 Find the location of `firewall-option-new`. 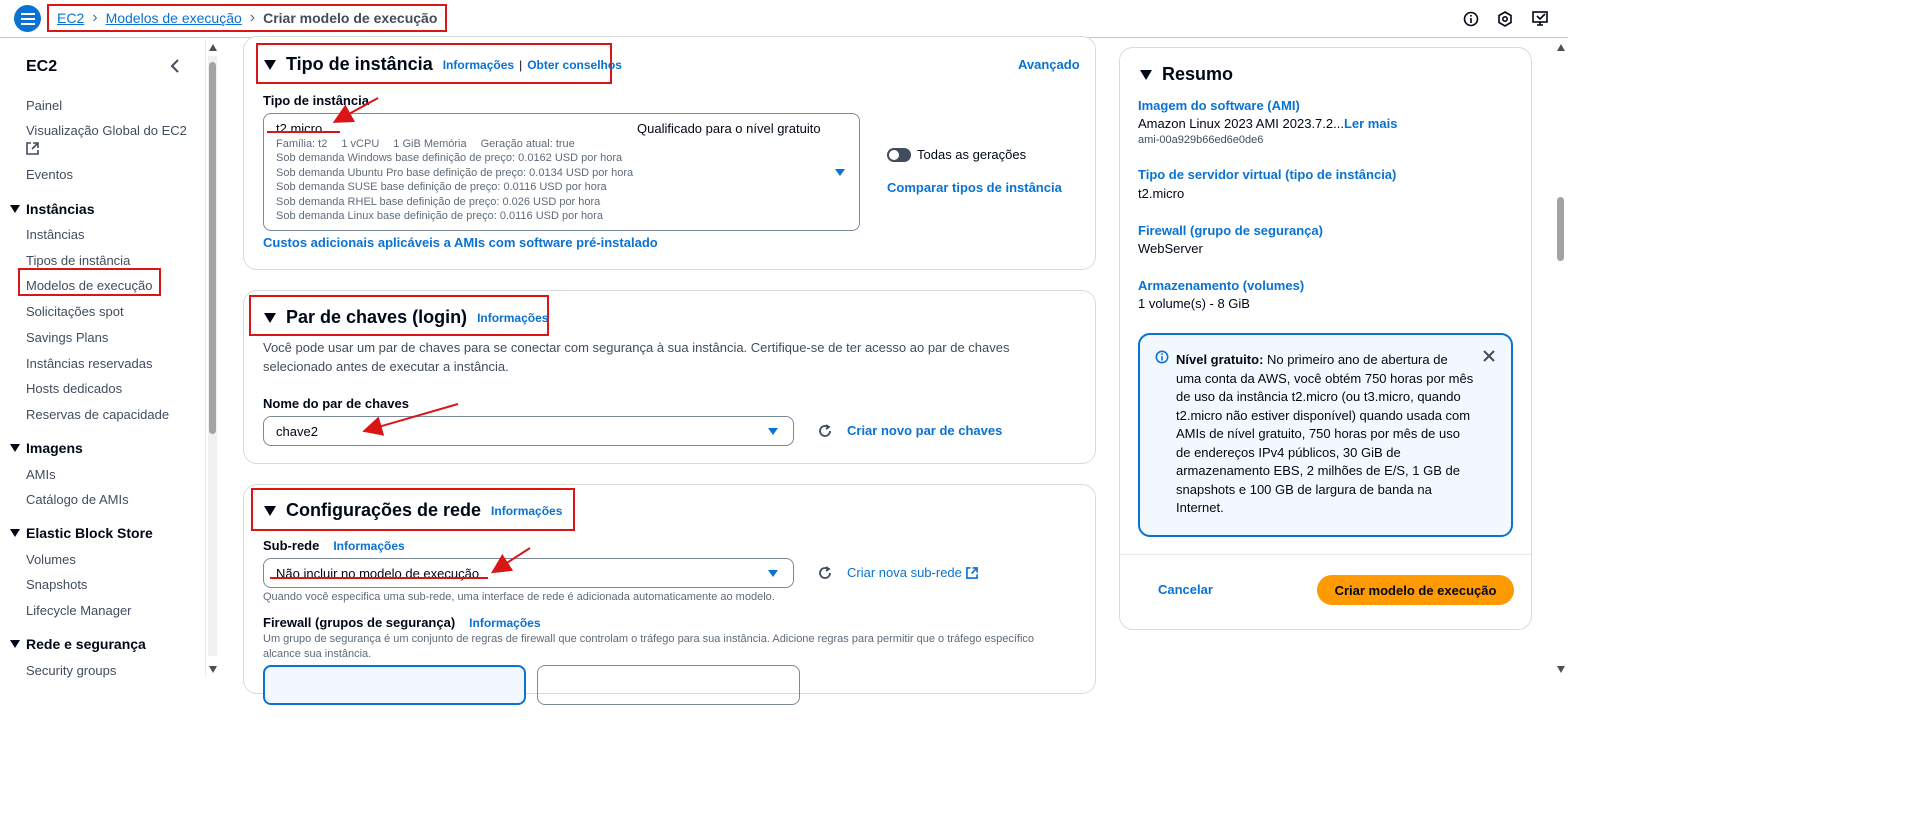

firewall-option-new is located at coordinates (668, 685).